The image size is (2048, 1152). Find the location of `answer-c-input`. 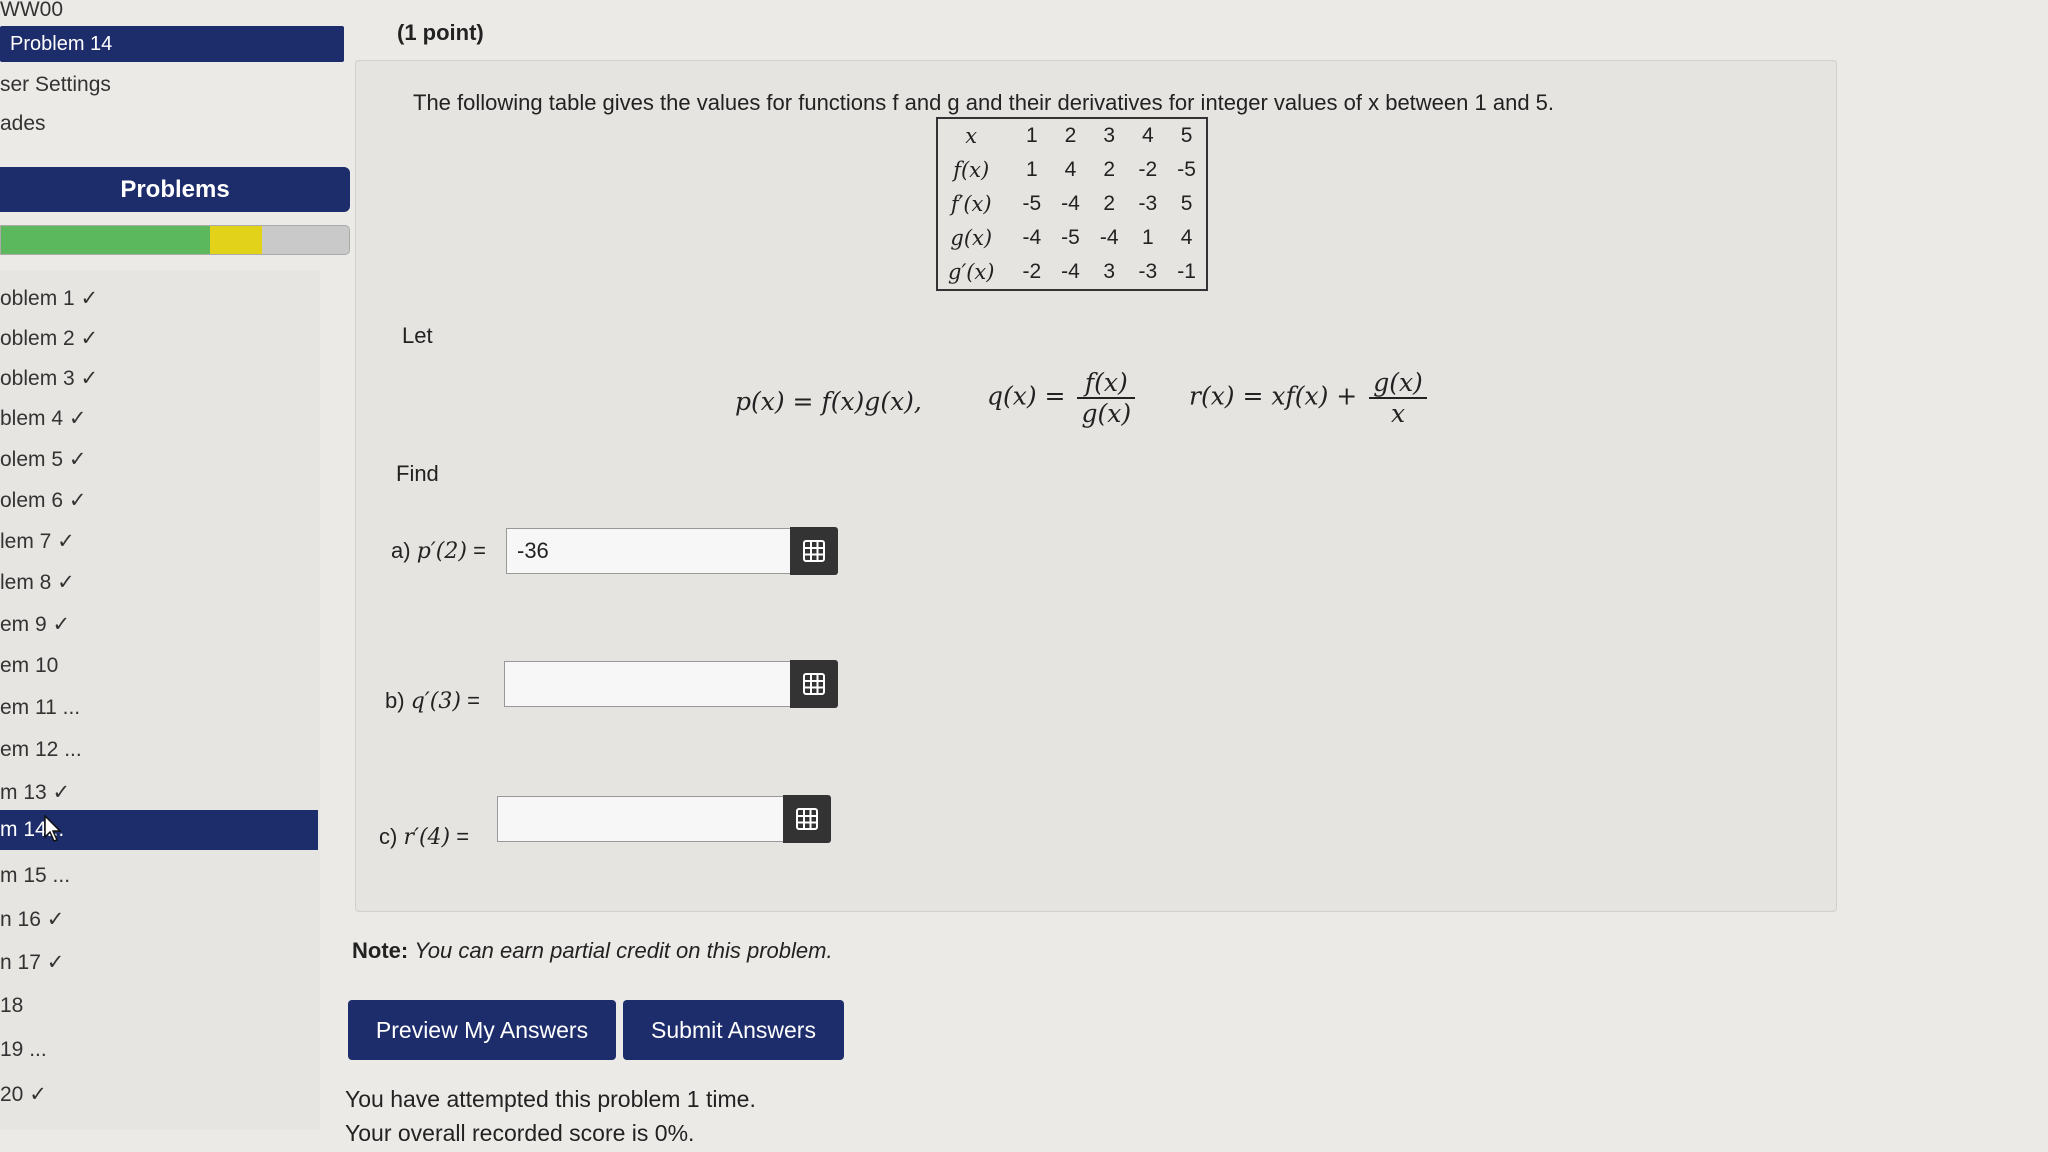

answer-c-input is located at coordinates (640, 819).